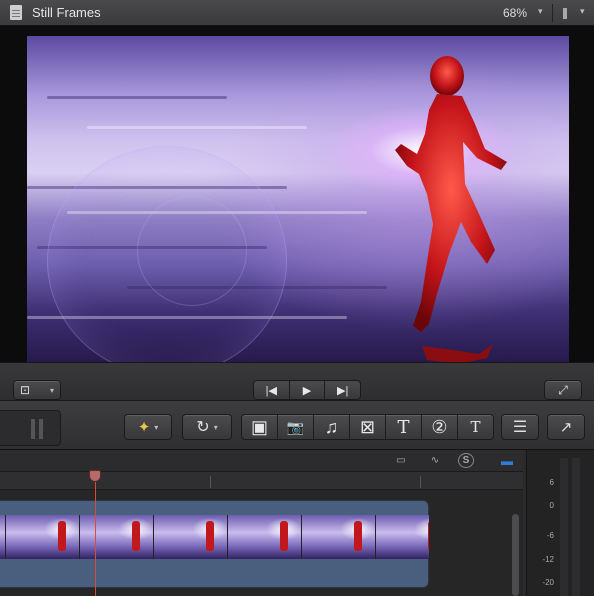 The height and width of the screenshot is (596, 594). What do you see at coordinates (564, 527) in the screenshot?
I see `audio-meter-left` at bounding box center [564, 527].